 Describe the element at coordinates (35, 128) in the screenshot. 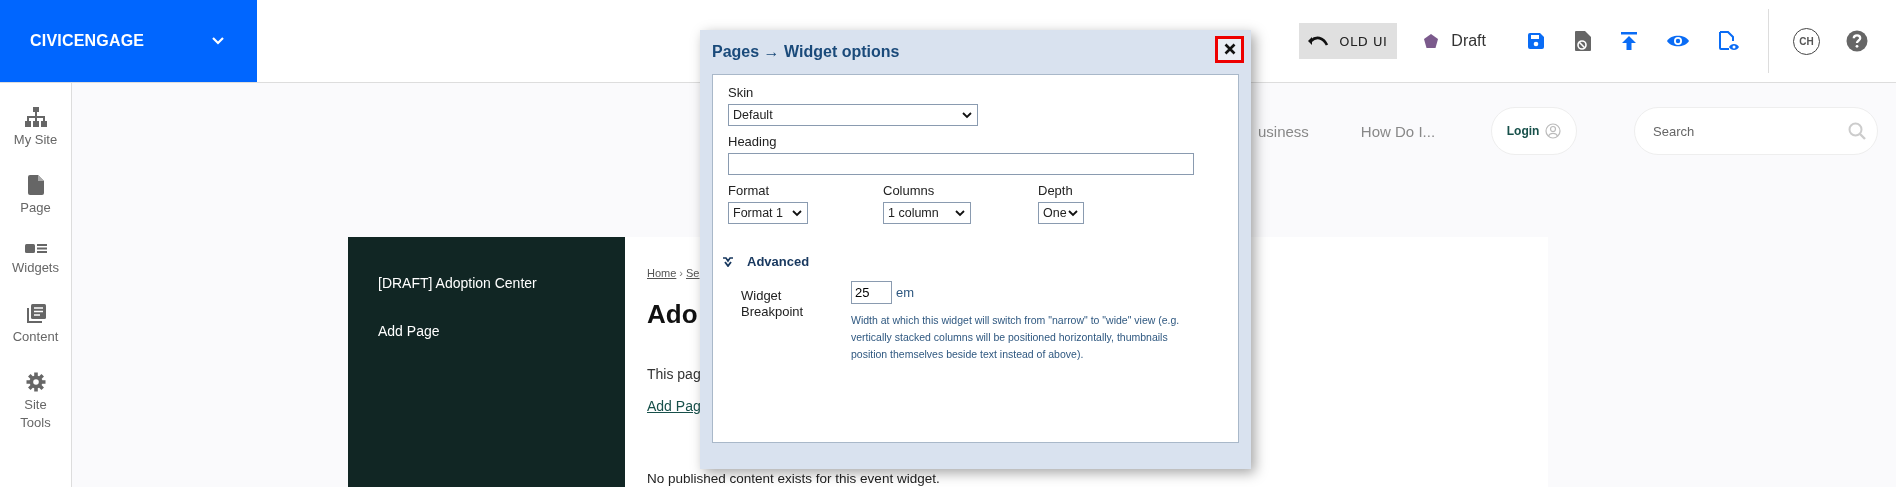

I see `sidebar-item: My Site` at that location.